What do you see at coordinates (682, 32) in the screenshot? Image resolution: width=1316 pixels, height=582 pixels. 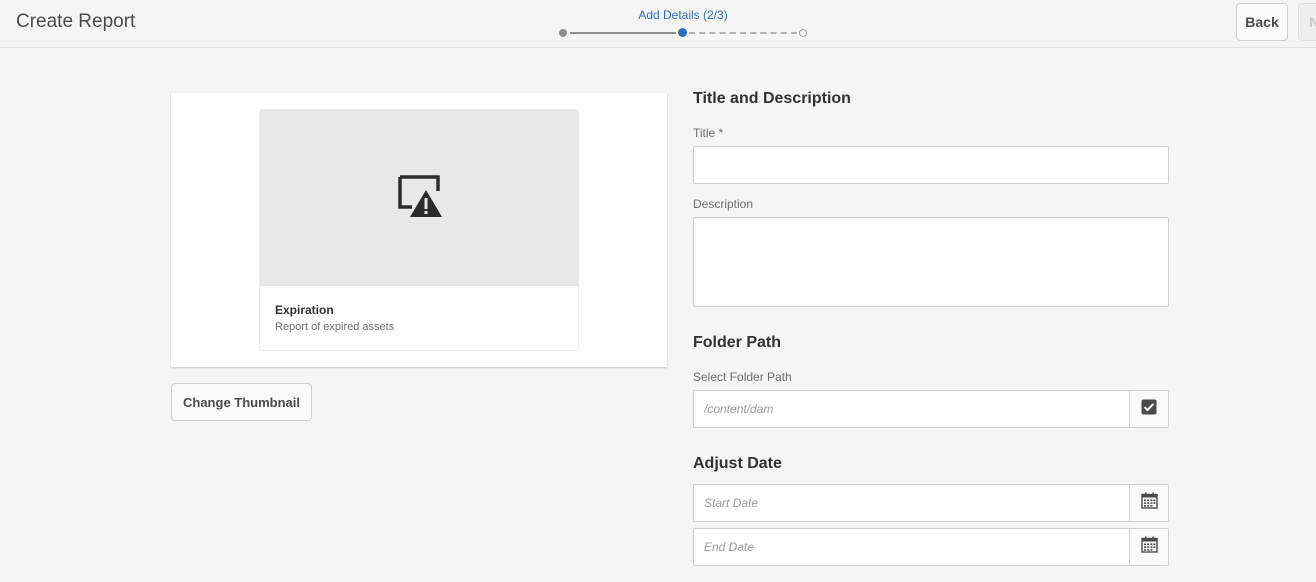 I see `step-2-dot` at bounding box center [682, 32].